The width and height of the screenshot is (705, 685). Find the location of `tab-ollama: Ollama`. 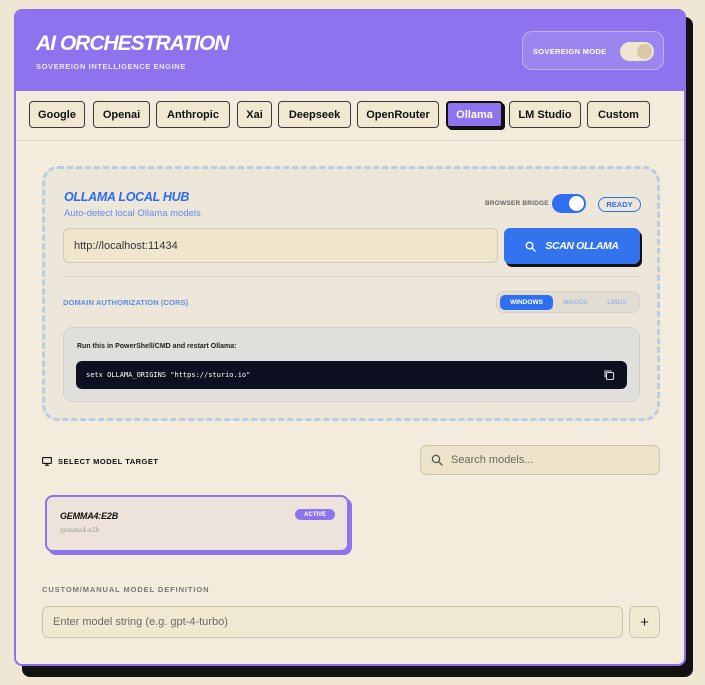

tab-ollama: Ollama is located at coordinates (474, 114).